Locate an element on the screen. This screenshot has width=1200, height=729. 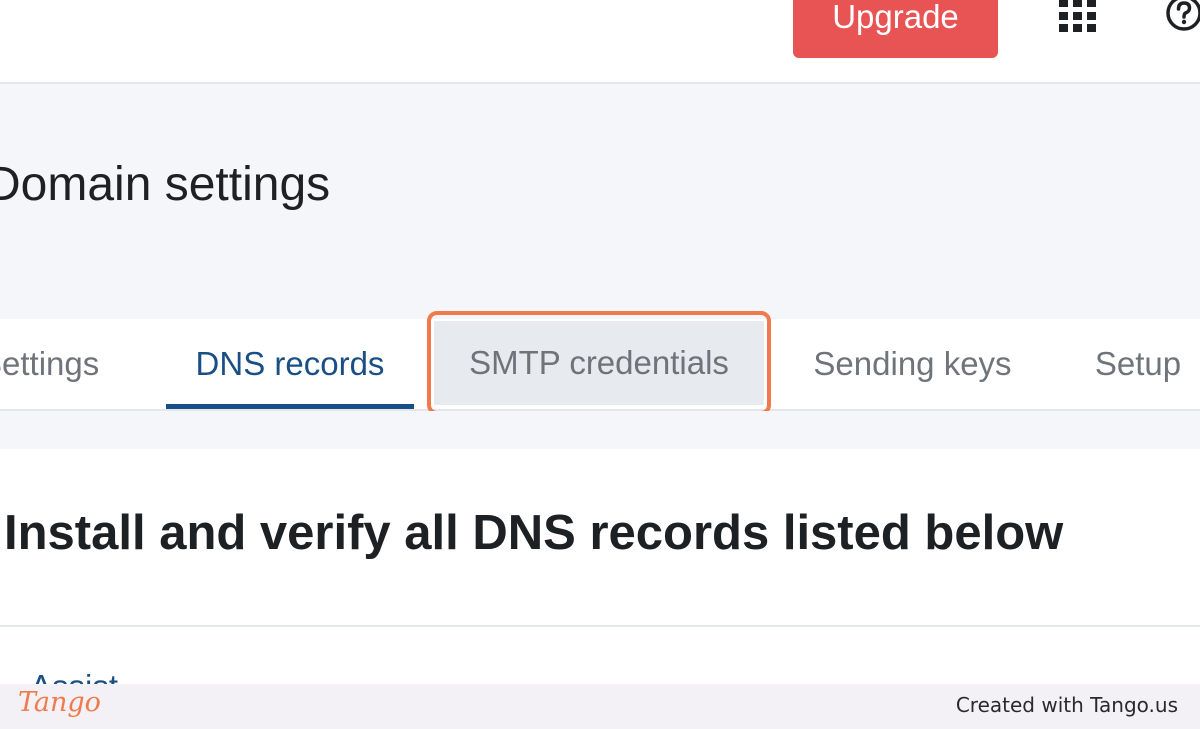
help-circle-icon is located at coordinates (1181, 17).